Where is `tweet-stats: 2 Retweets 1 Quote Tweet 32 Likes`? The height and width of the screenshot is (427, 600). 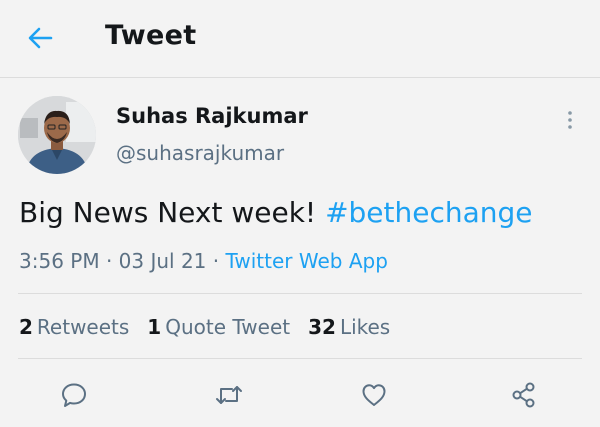
tweet-stats: 2 Retweets 1 Quote Tweet 32 Likes is located at coordinates (204, 327).